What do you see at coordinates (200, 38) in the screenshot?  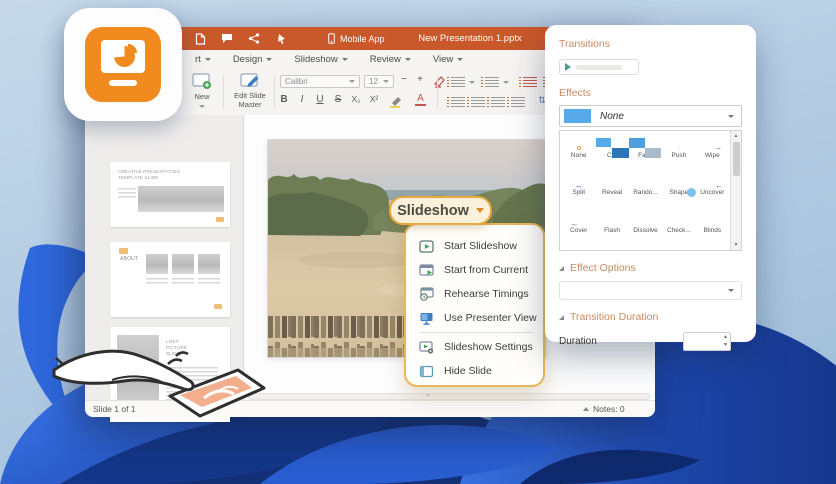 I see `new-document-icon` at bounding box center [200, 38].